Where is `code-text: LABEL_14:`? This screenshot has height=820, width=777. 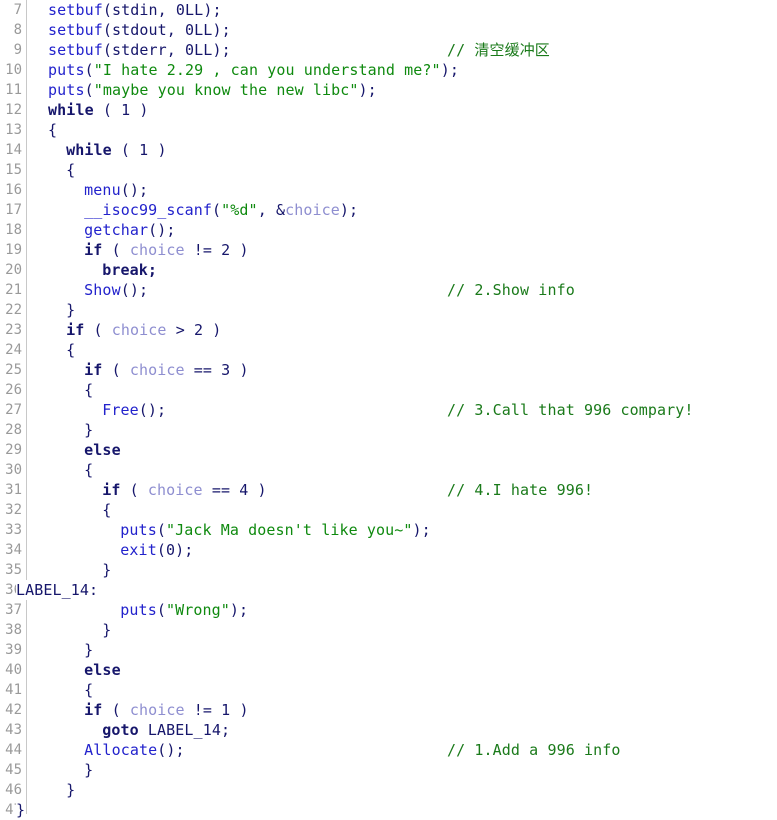
code-text: LABEL_14: is located at coordinates (57, 590).